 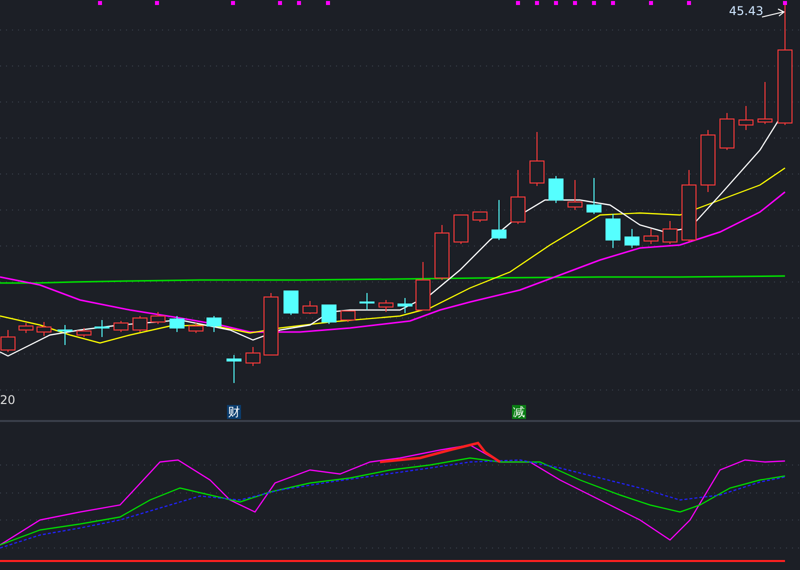 What do you see at coordinates (519, 412) in the screenshot?
I see `event-marker: 减` at bounding box center [519, 412].